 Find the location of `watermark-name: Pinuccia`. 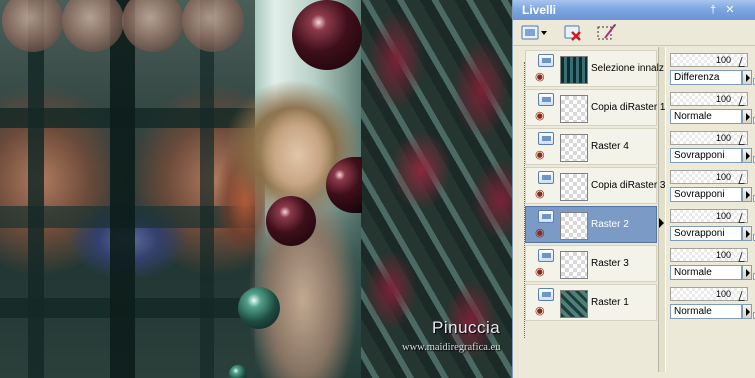

watermark-name: Pinuccia is located at coordinates (466, 327).